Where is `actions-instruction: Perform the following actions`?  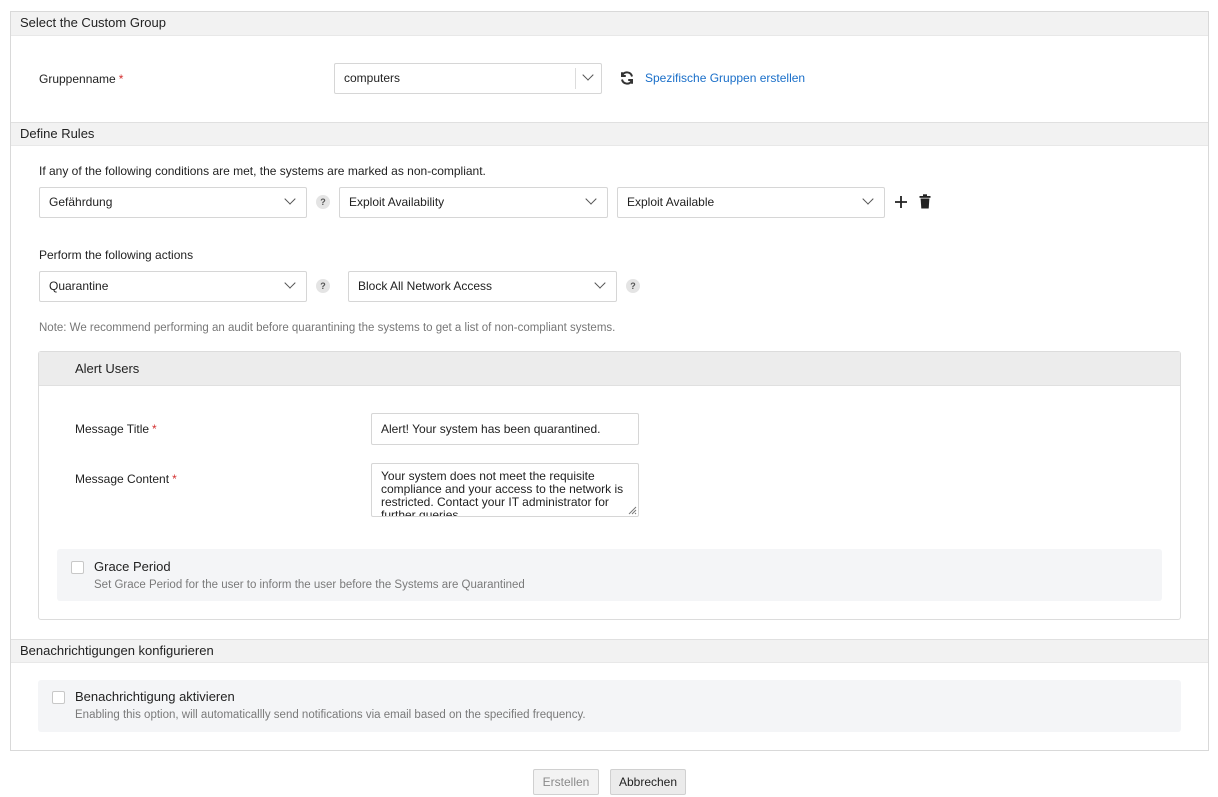 actions-instruction: Perform the following actions is located at coordinates (116, 255).